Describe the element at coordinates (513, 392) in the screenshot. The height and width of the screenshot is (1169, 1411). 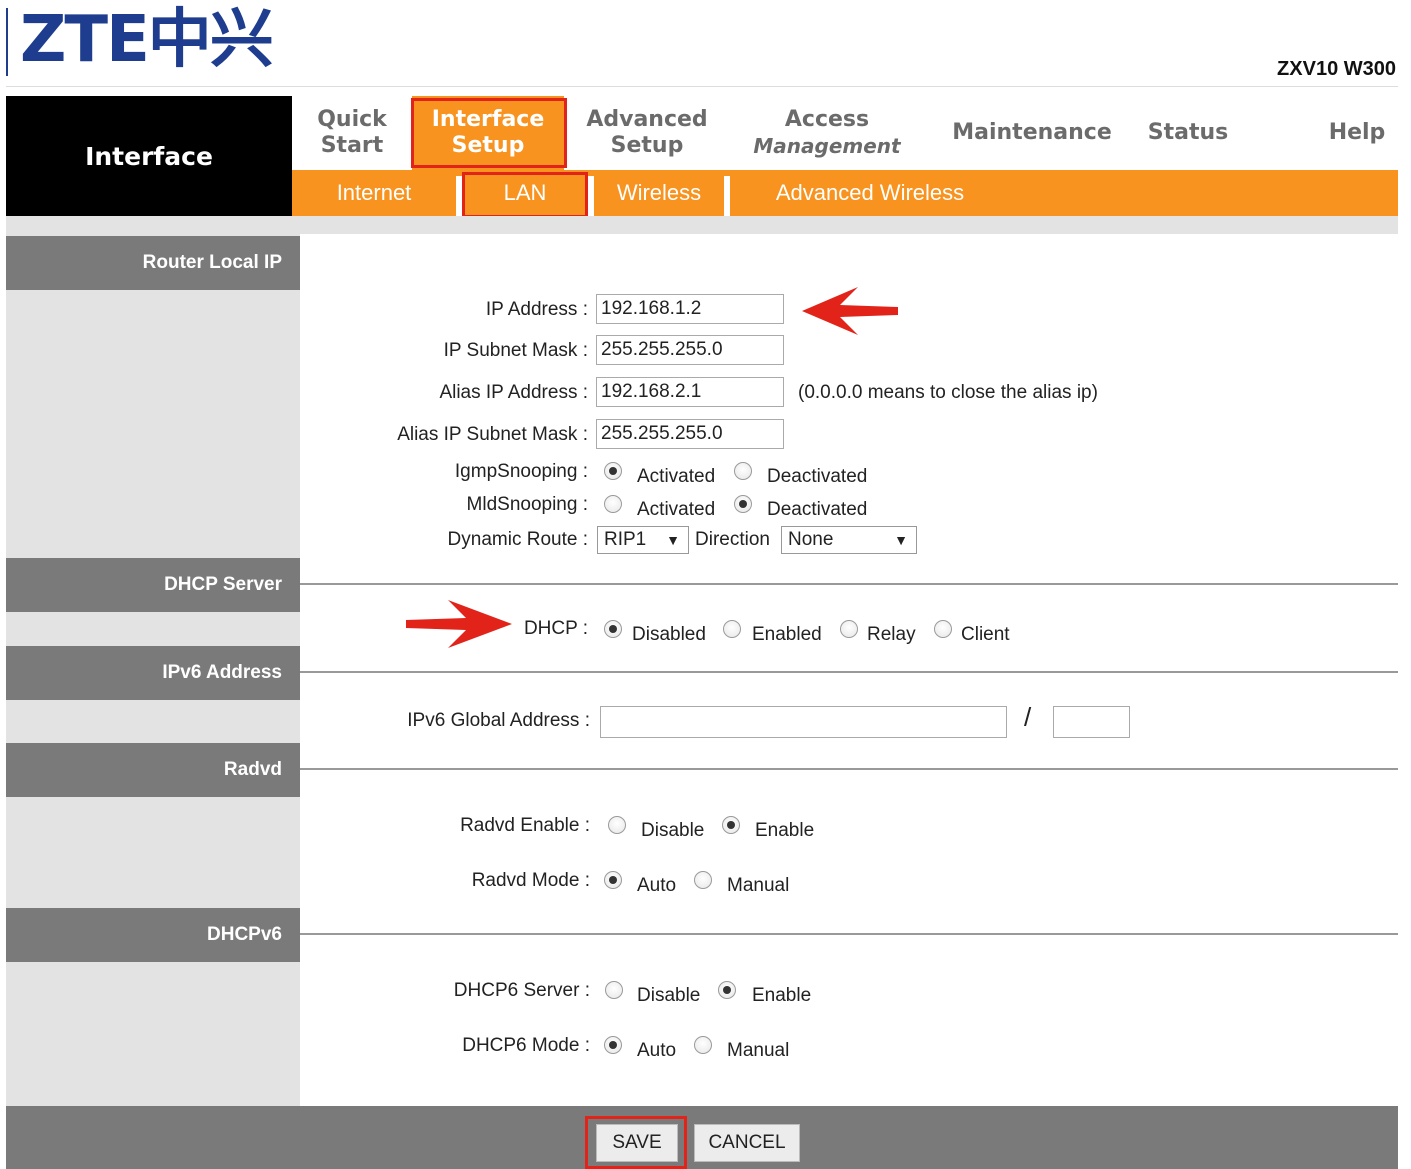
I see `alias-ip-label: Alias IP Address :` at that location.